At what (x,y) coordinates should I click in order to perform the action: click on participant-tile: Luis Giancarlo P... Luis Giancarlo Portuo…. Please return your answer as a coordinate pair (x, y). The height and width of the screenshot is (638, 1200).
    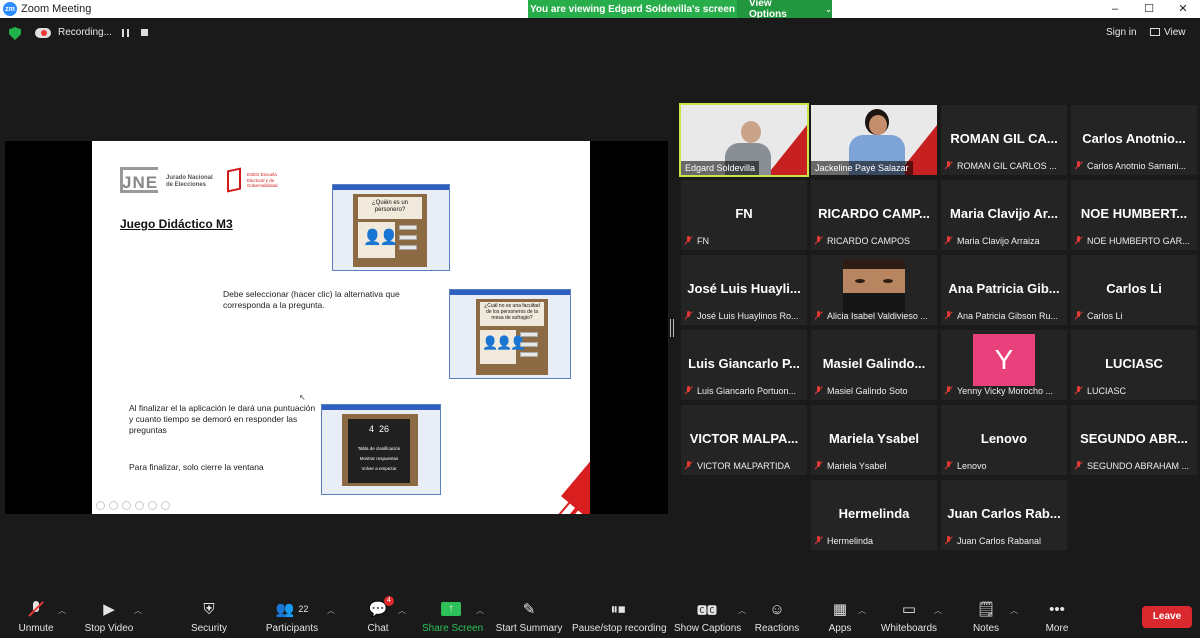
    Looking at the image, I should click on (744, 365).